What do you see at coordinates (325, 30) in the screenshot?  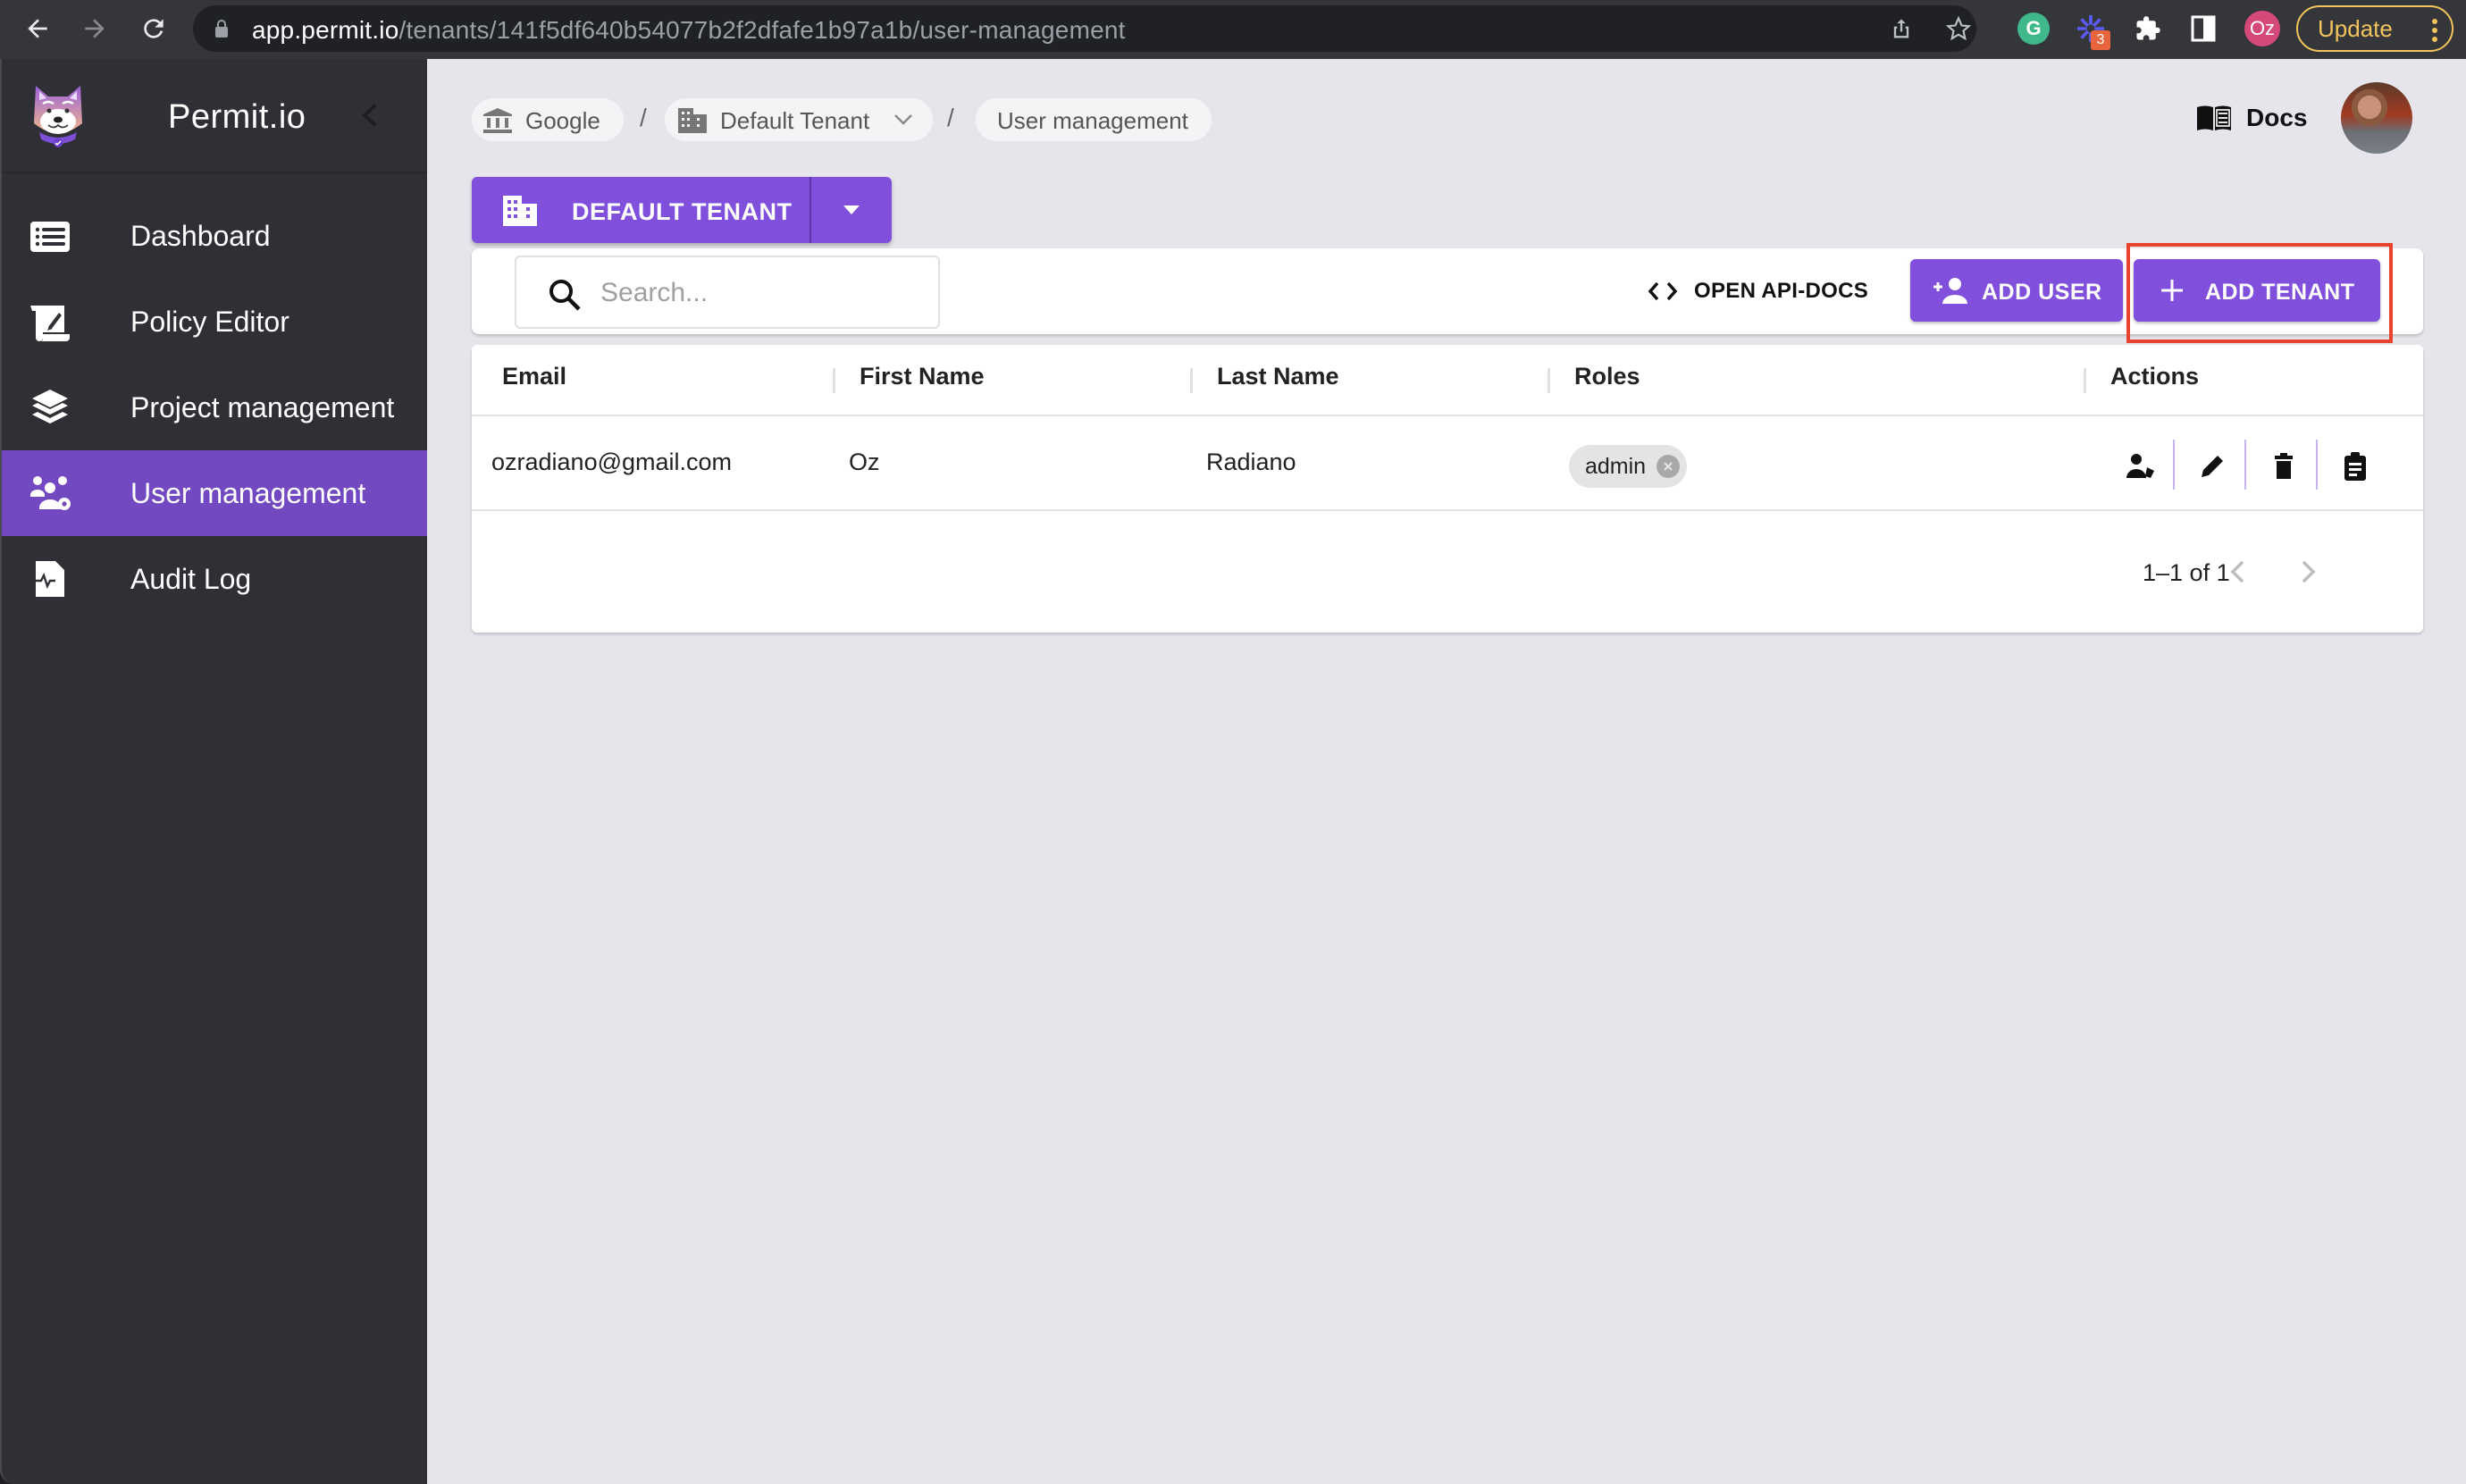 I see `url-host: app.permit.io` at bounding box center [325, 30].